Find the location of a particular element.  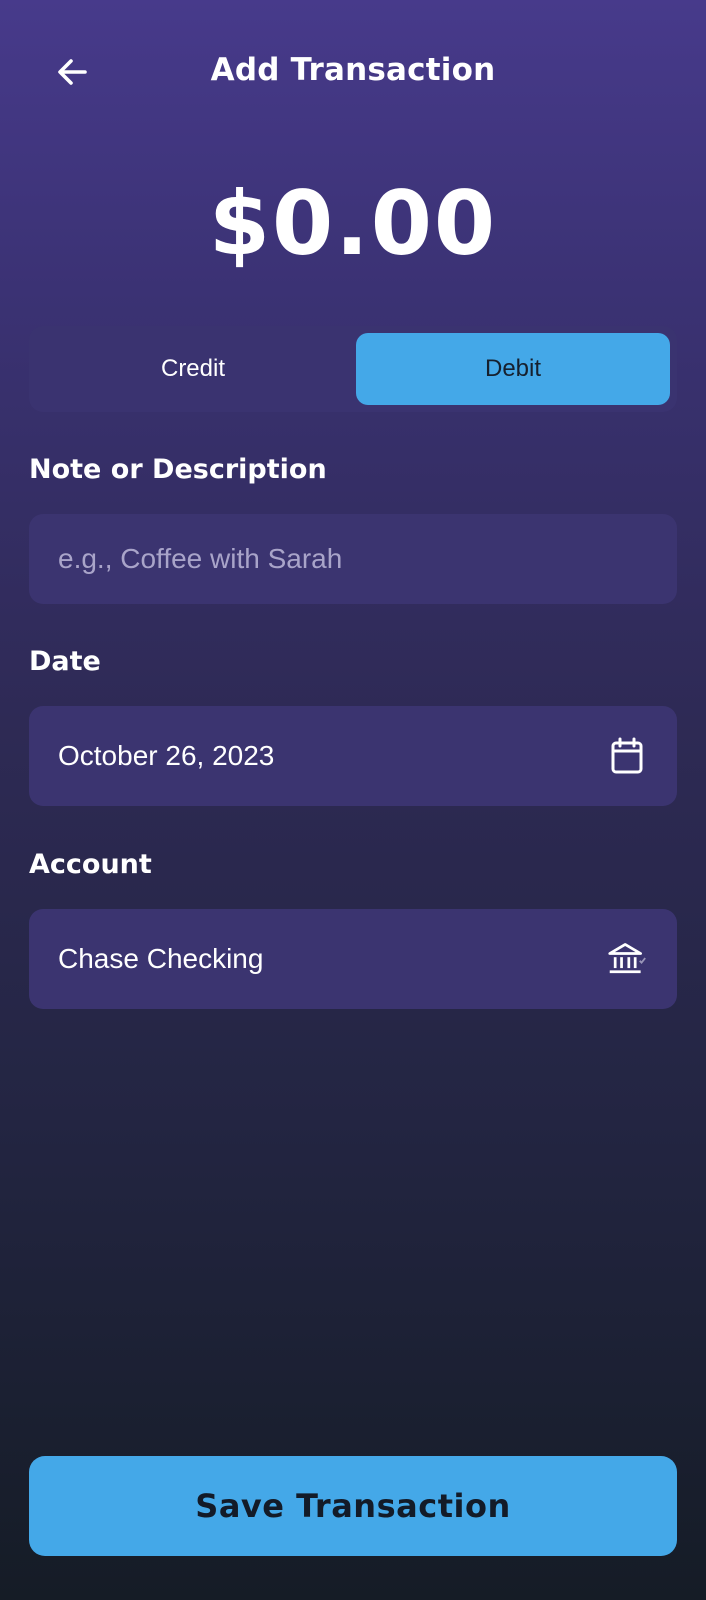

bank-icon is located at coordinates (627, 959).